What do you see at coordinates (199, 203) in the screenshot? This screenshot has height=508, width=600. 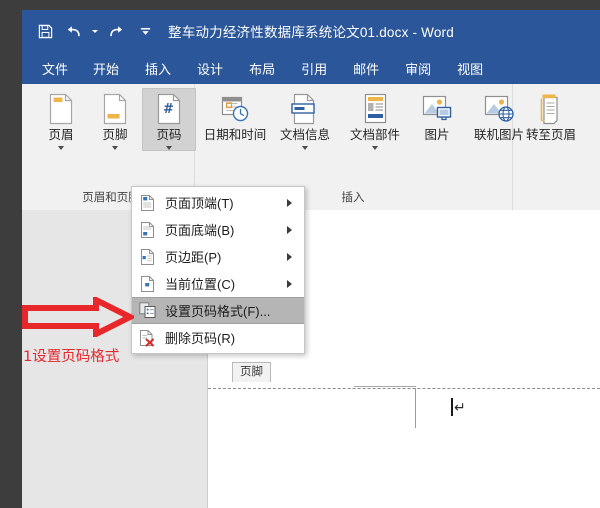 I see `menu-item-page-top-label: 页面顶端(T)` at bounding box center [199, 203].